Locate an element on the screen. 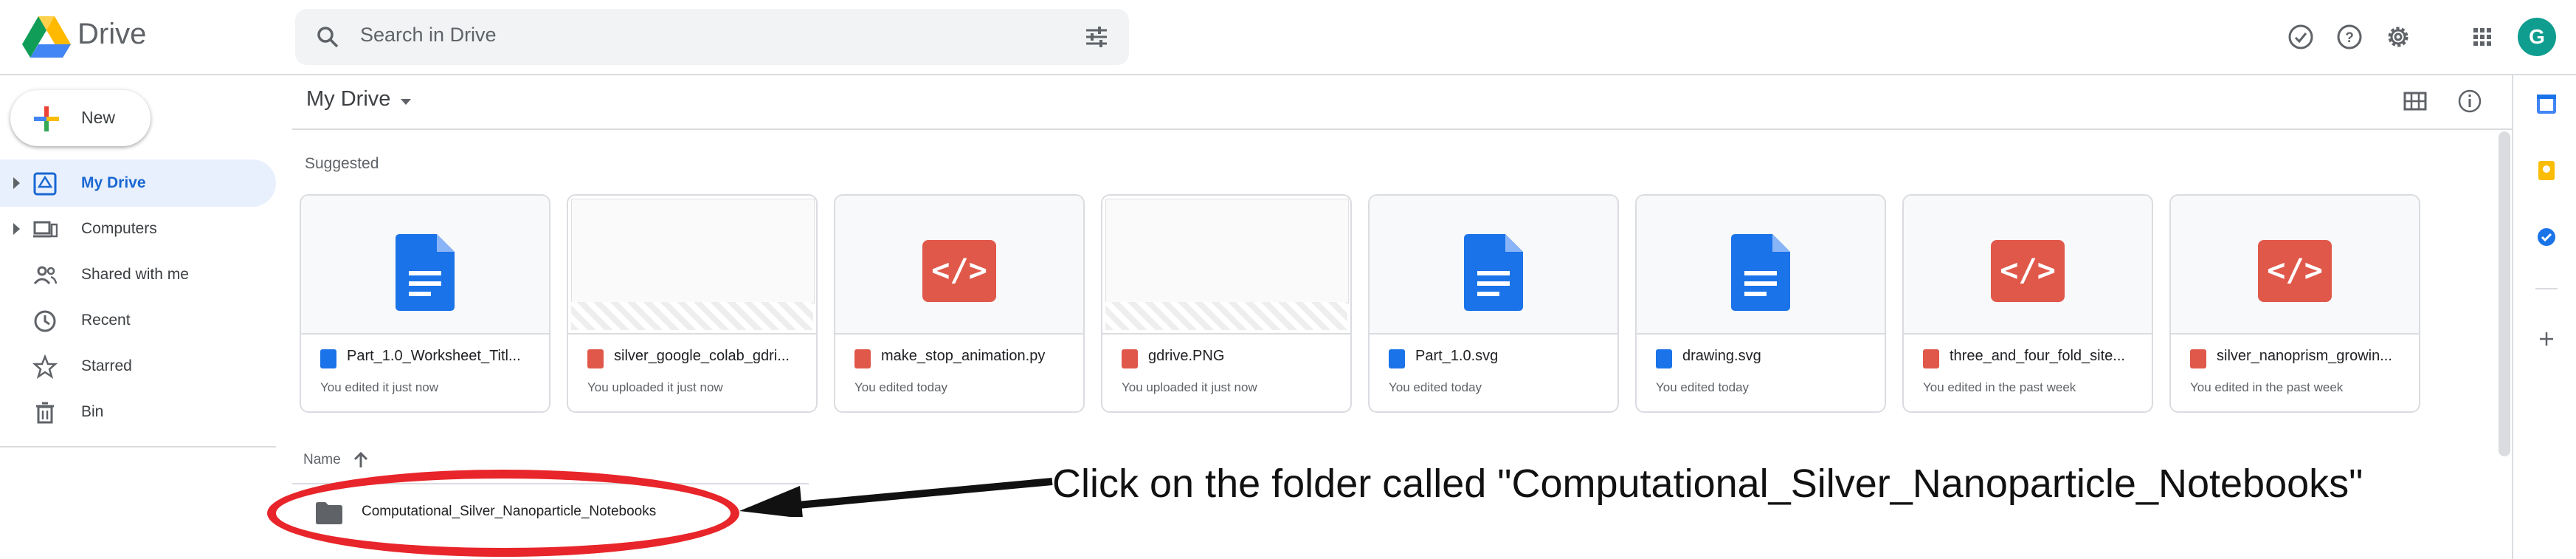  side-panel-divider is located at coordinates (2512, 316).